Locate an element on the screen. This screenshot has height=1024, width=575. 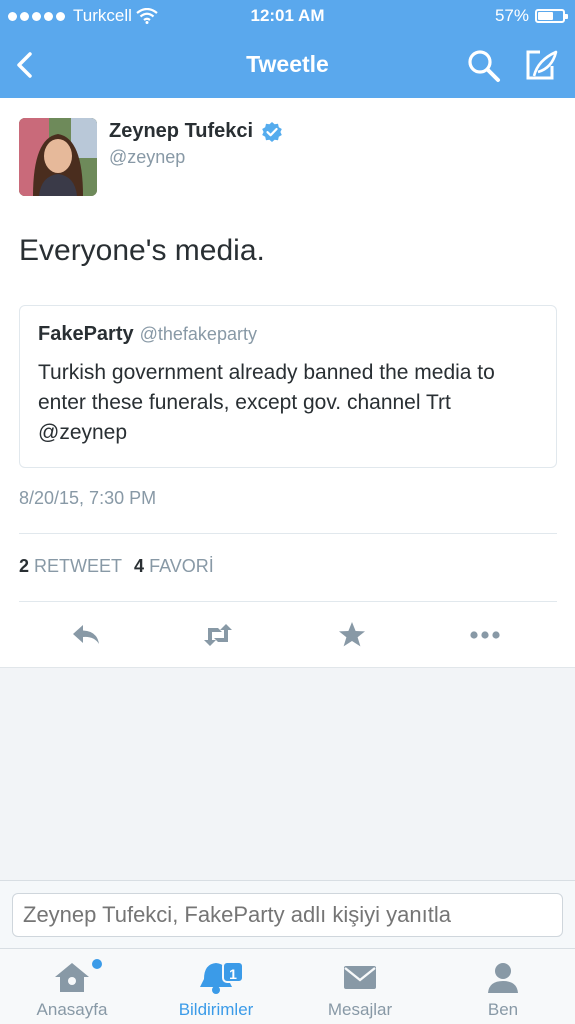
compose-icon is located at coordinates (541, 65).